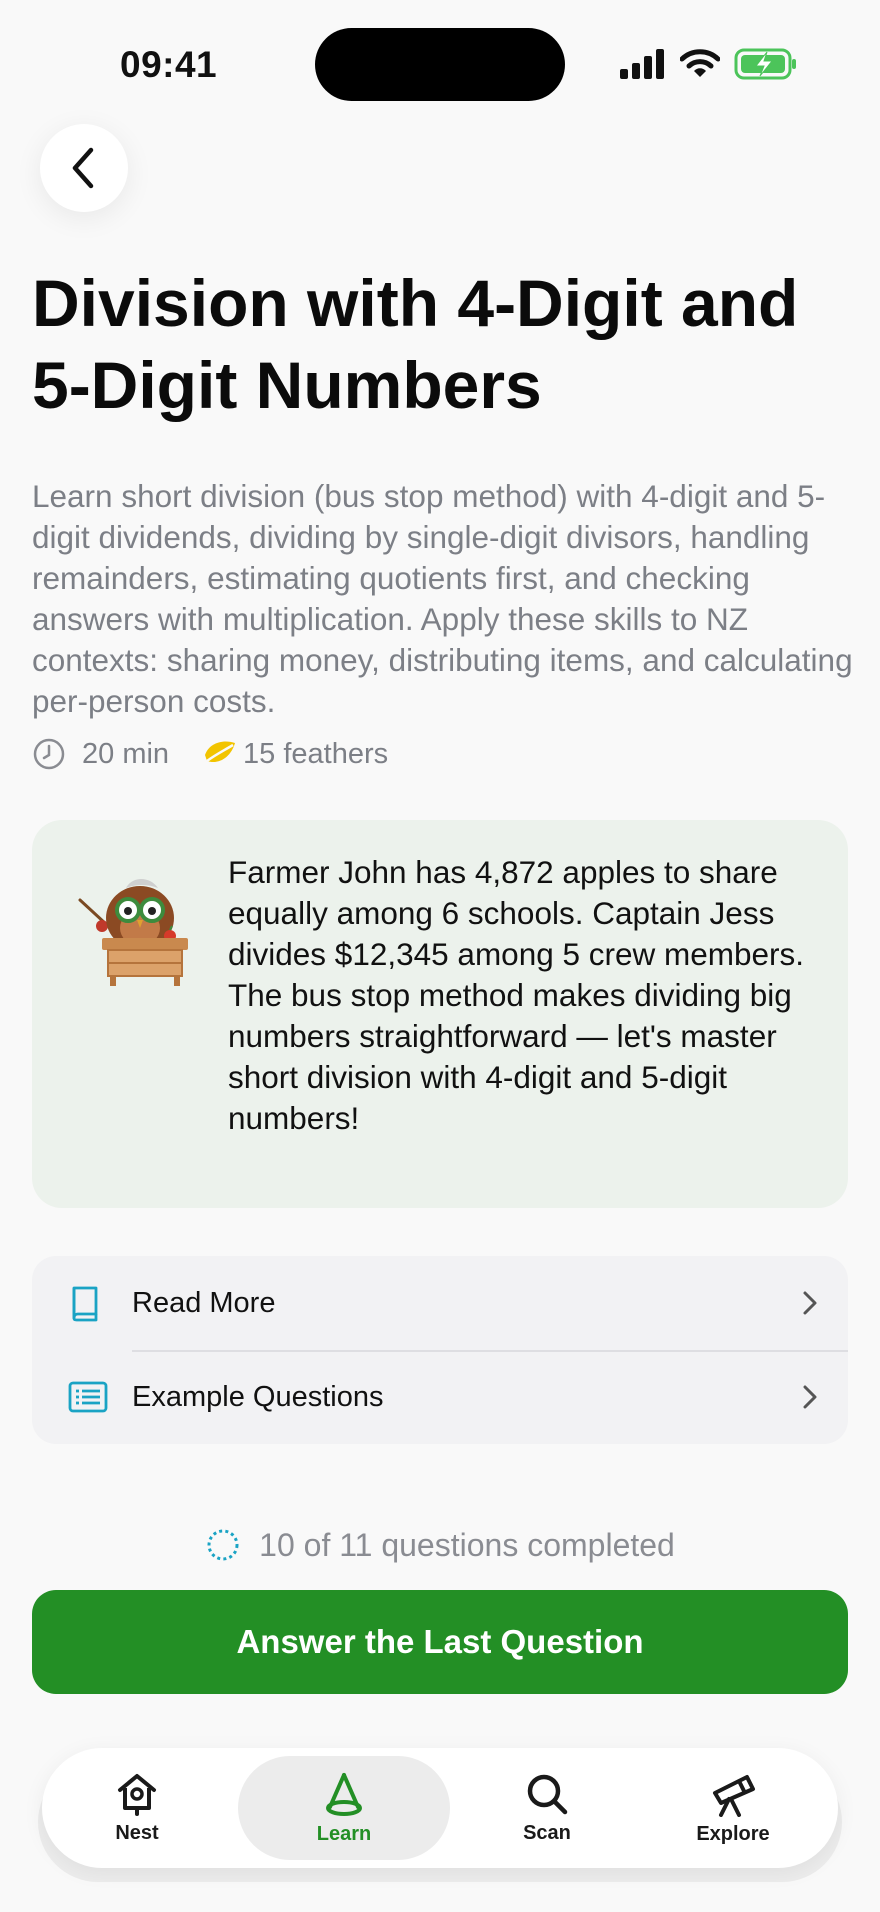 Image resolution: width=880 pixels, height=1912 pixels. I want to click on read-more-label: Read More, so click(204, 1302).